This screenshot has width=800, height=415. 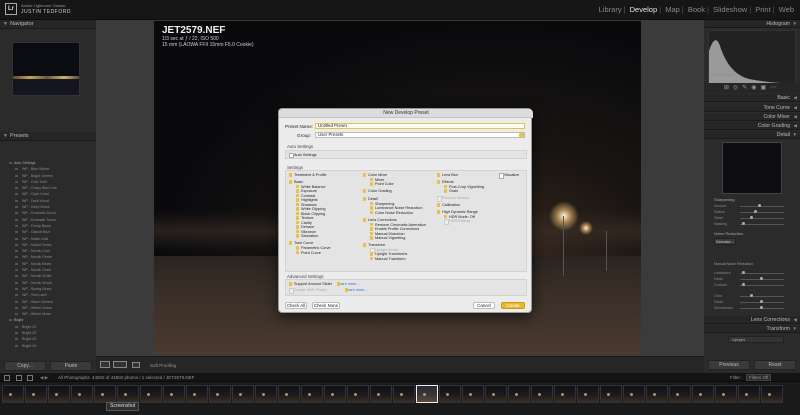 I want to click on panel-toggle-icon, so click(x=7, y=377).